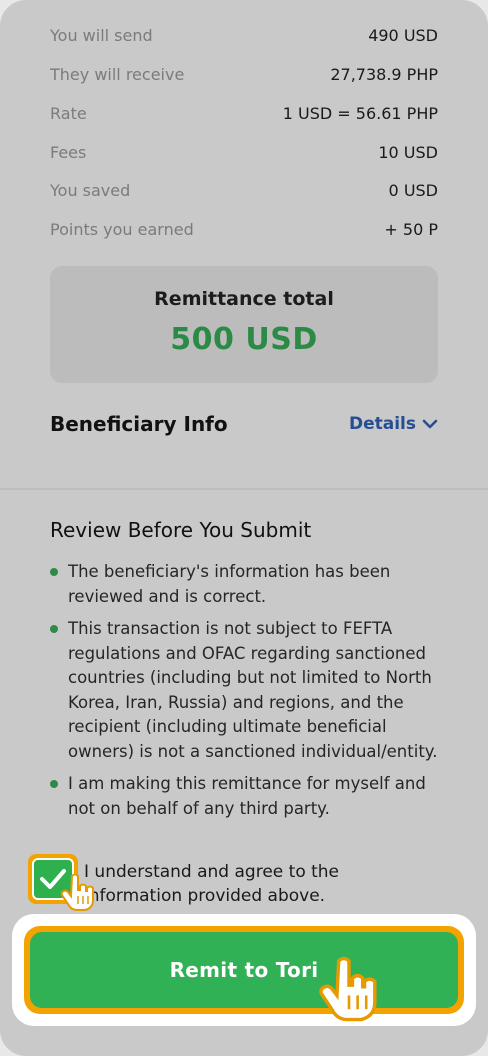 The width and height of the screenshot is (488, 1056). I want to click on summary-value: + 50 P, so click(411, 229).